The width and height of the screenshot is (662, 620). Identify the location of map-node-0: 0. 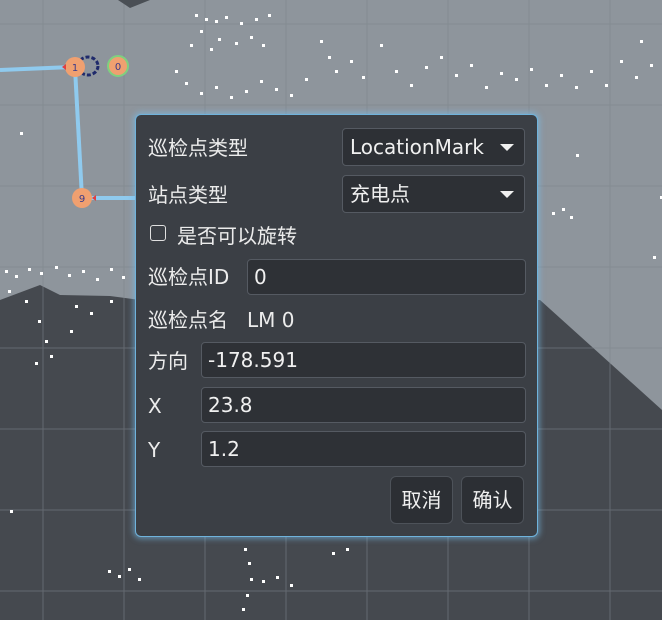
(118, 66).